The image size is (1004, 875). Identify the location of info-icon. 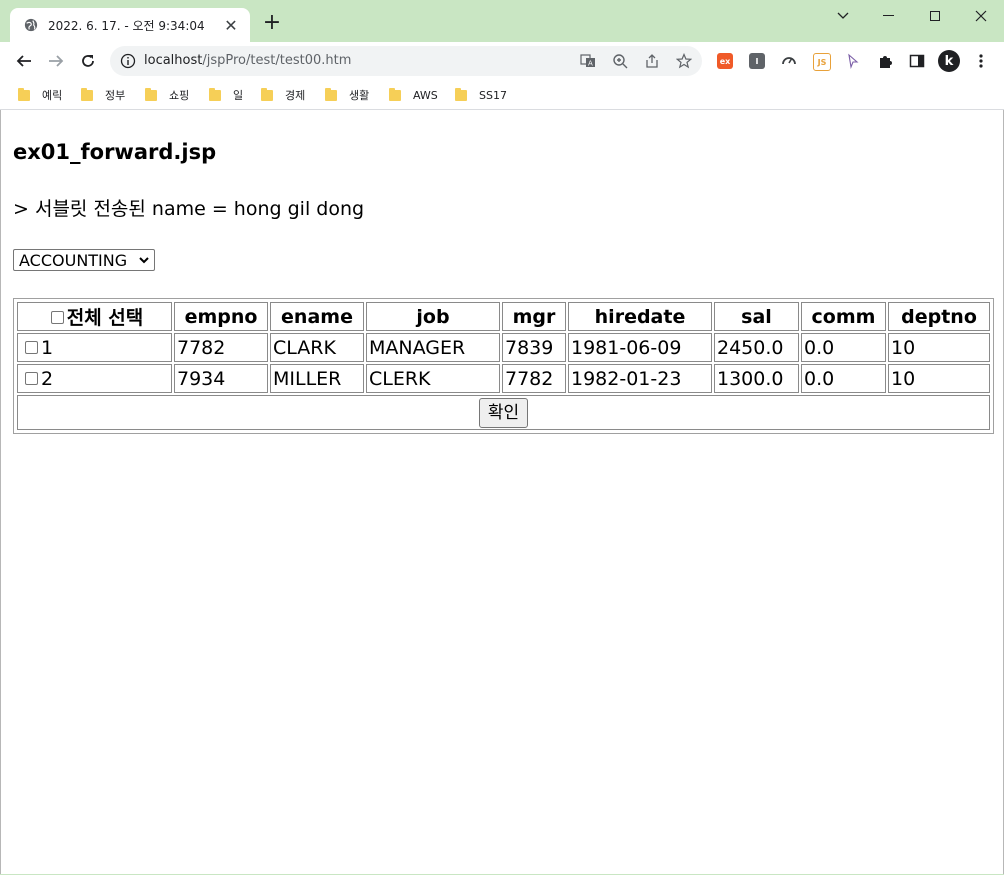
(128, 61).